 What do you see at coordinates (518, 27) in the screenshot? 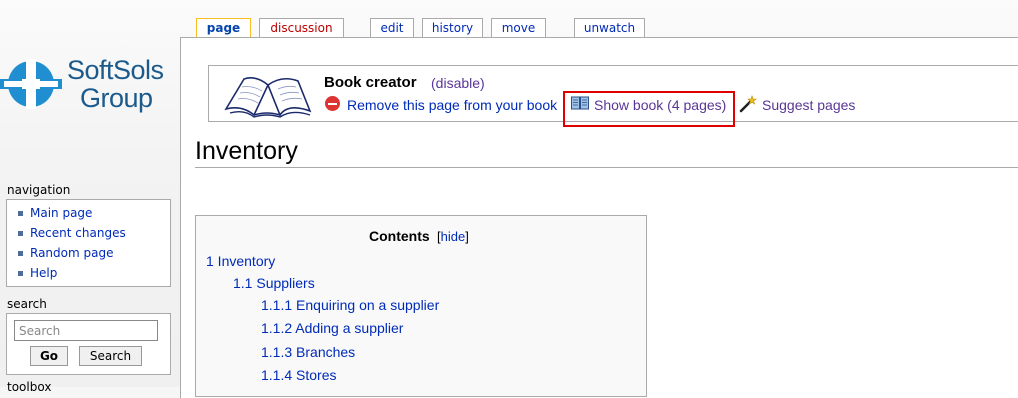
I see `tab-move: move` at bounding box center [518, 27].